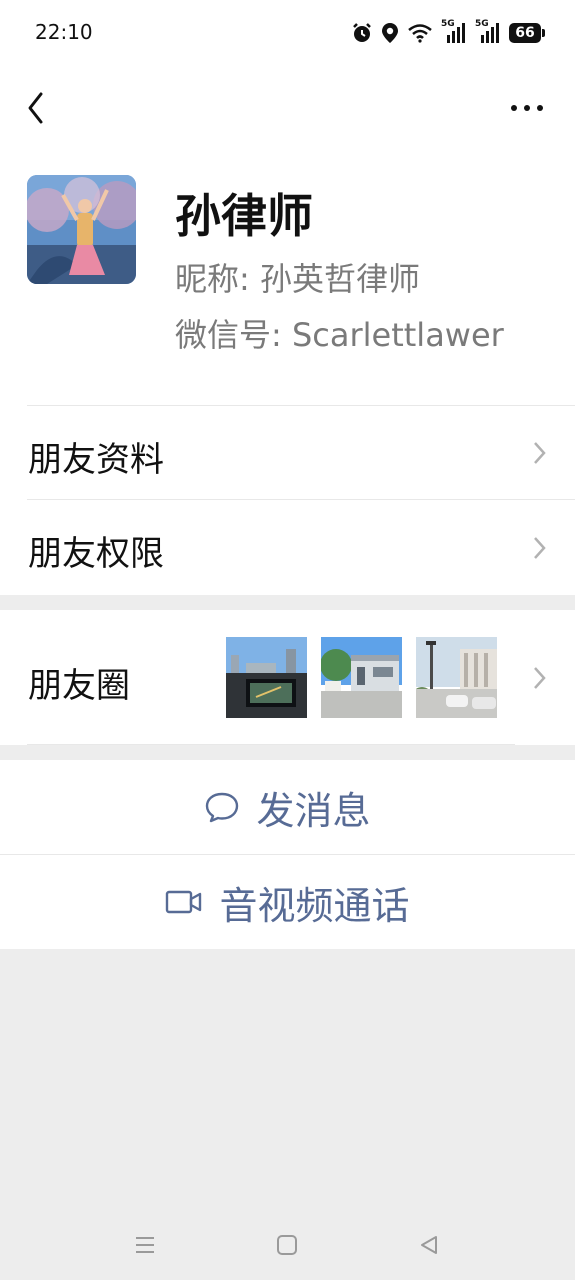 The image size is (575, 1280). I want to click on system-navigation-bar, so click(287, 1245).